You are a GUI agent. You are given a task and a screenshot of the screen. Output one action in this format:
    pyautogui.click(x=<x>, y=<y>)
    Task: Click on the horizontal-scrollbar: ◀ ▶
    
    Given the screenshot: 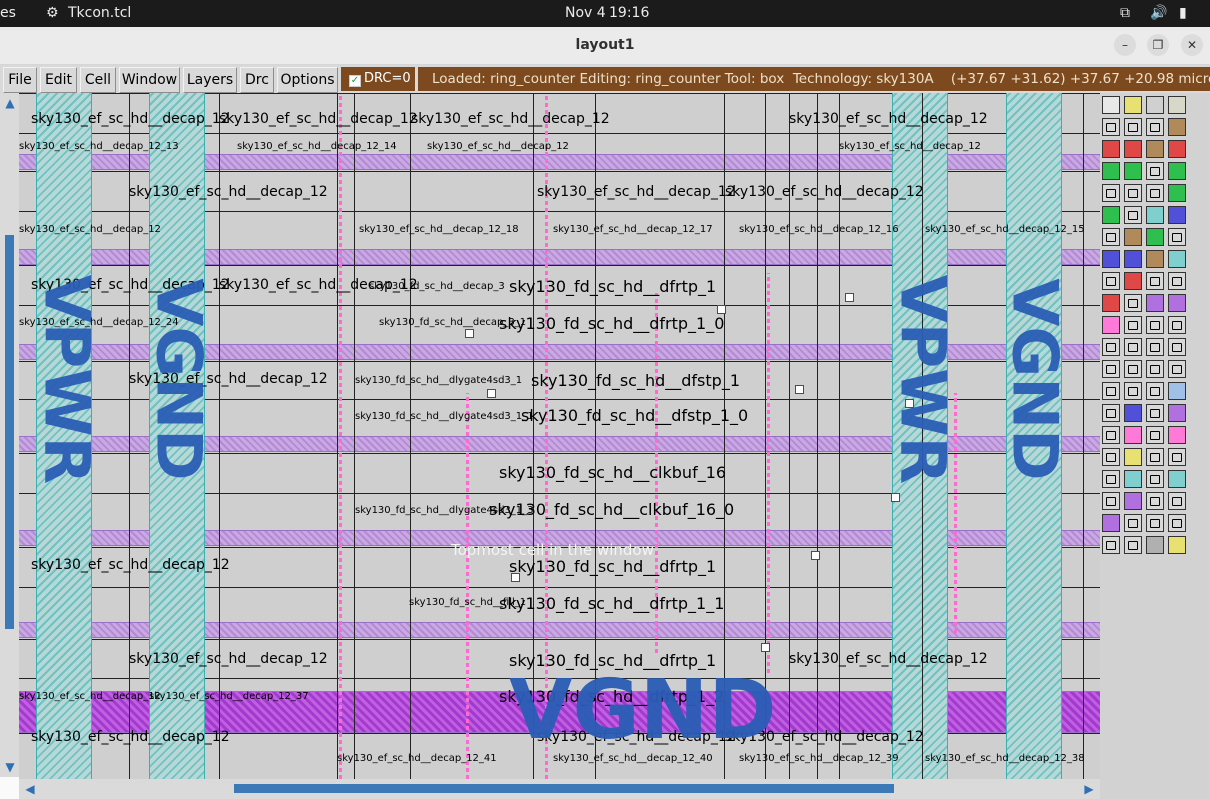 What is the action you would take?
    pyautogui.click(x=559, y=789)
    